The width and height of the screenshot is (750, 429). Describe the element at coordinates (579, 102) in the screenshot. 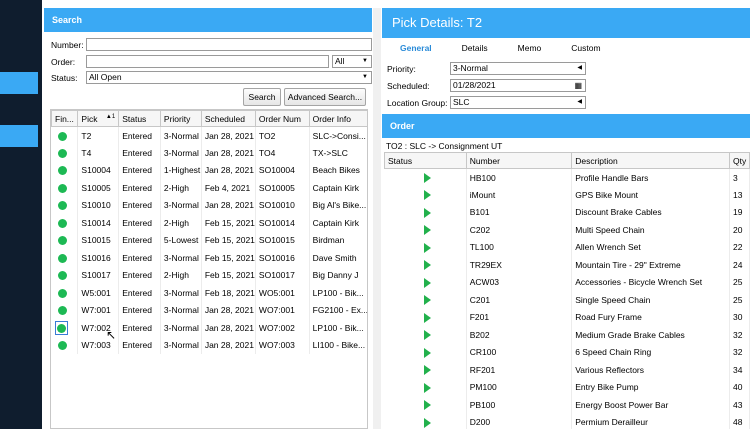

I see `chevron-down-icon: ◀` at that location.